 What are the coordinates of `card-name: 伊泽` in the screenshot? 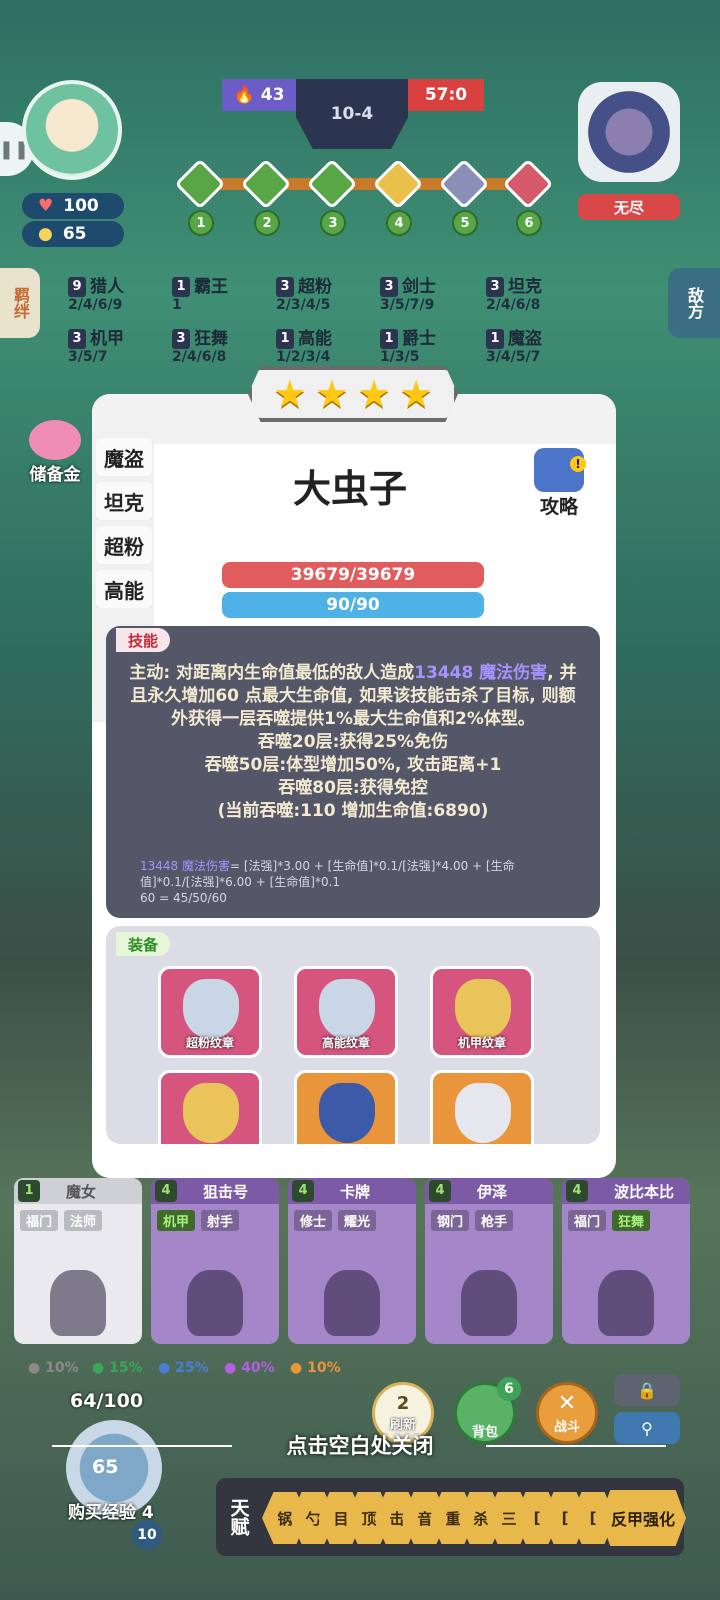 It's located at (492, 1191).